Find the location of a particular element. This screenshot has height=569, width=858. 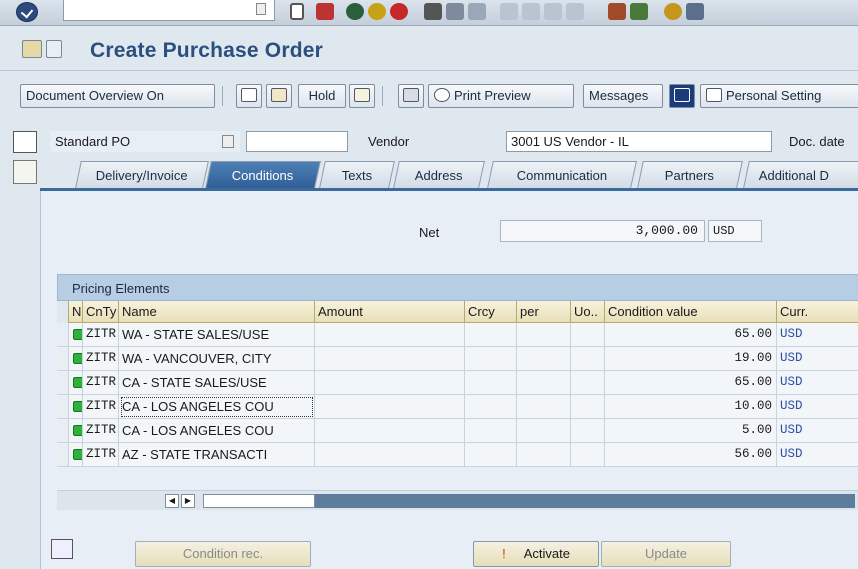

table-row: ZITR CA - LOS ANGELES COU 10.00 USD is located at coordinates (457, 407).